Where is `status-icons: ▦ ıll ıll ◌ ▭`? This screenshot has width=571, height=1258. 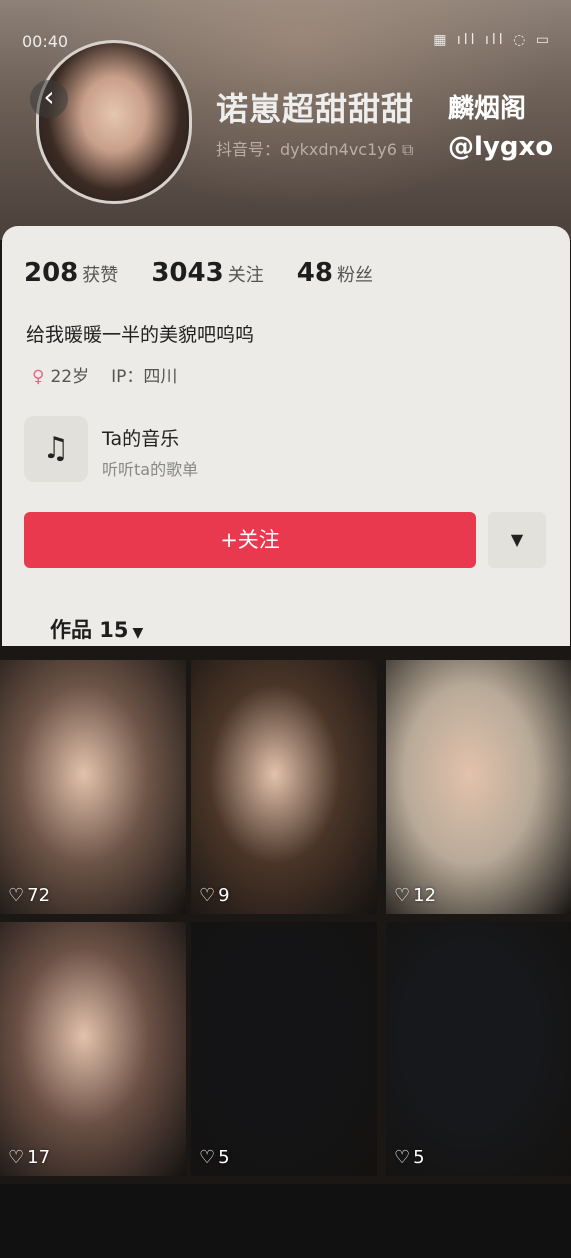
status-icons: ▦ ıll ıll ◌ ▭ is located at coordinates (492, 40).